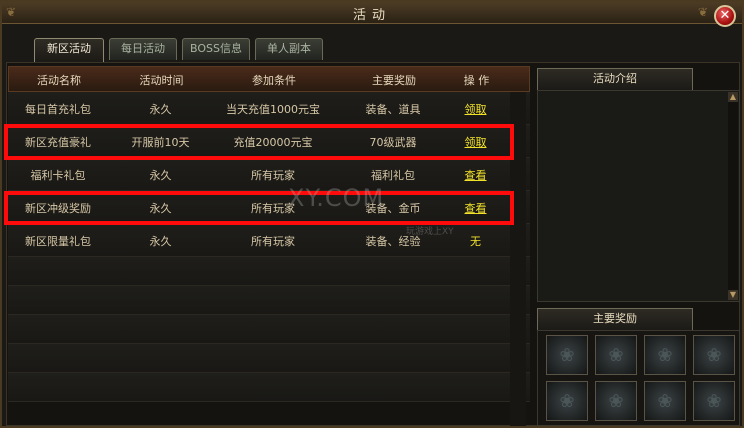 The image size is (744, 428). I want to click on table-row: 福利卡礼包 永久 所有玩家 福利礼包 查看, so click(269, 174).